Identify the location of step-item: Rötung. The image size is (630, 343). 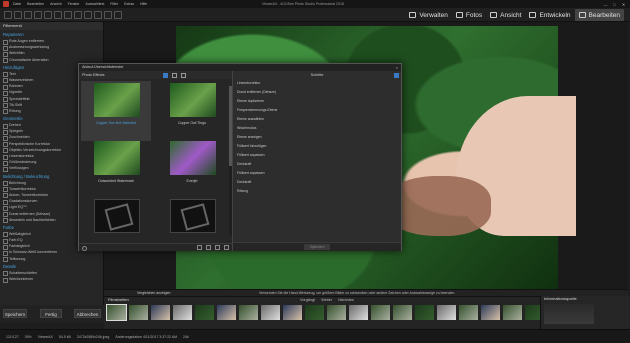
(317, 191).